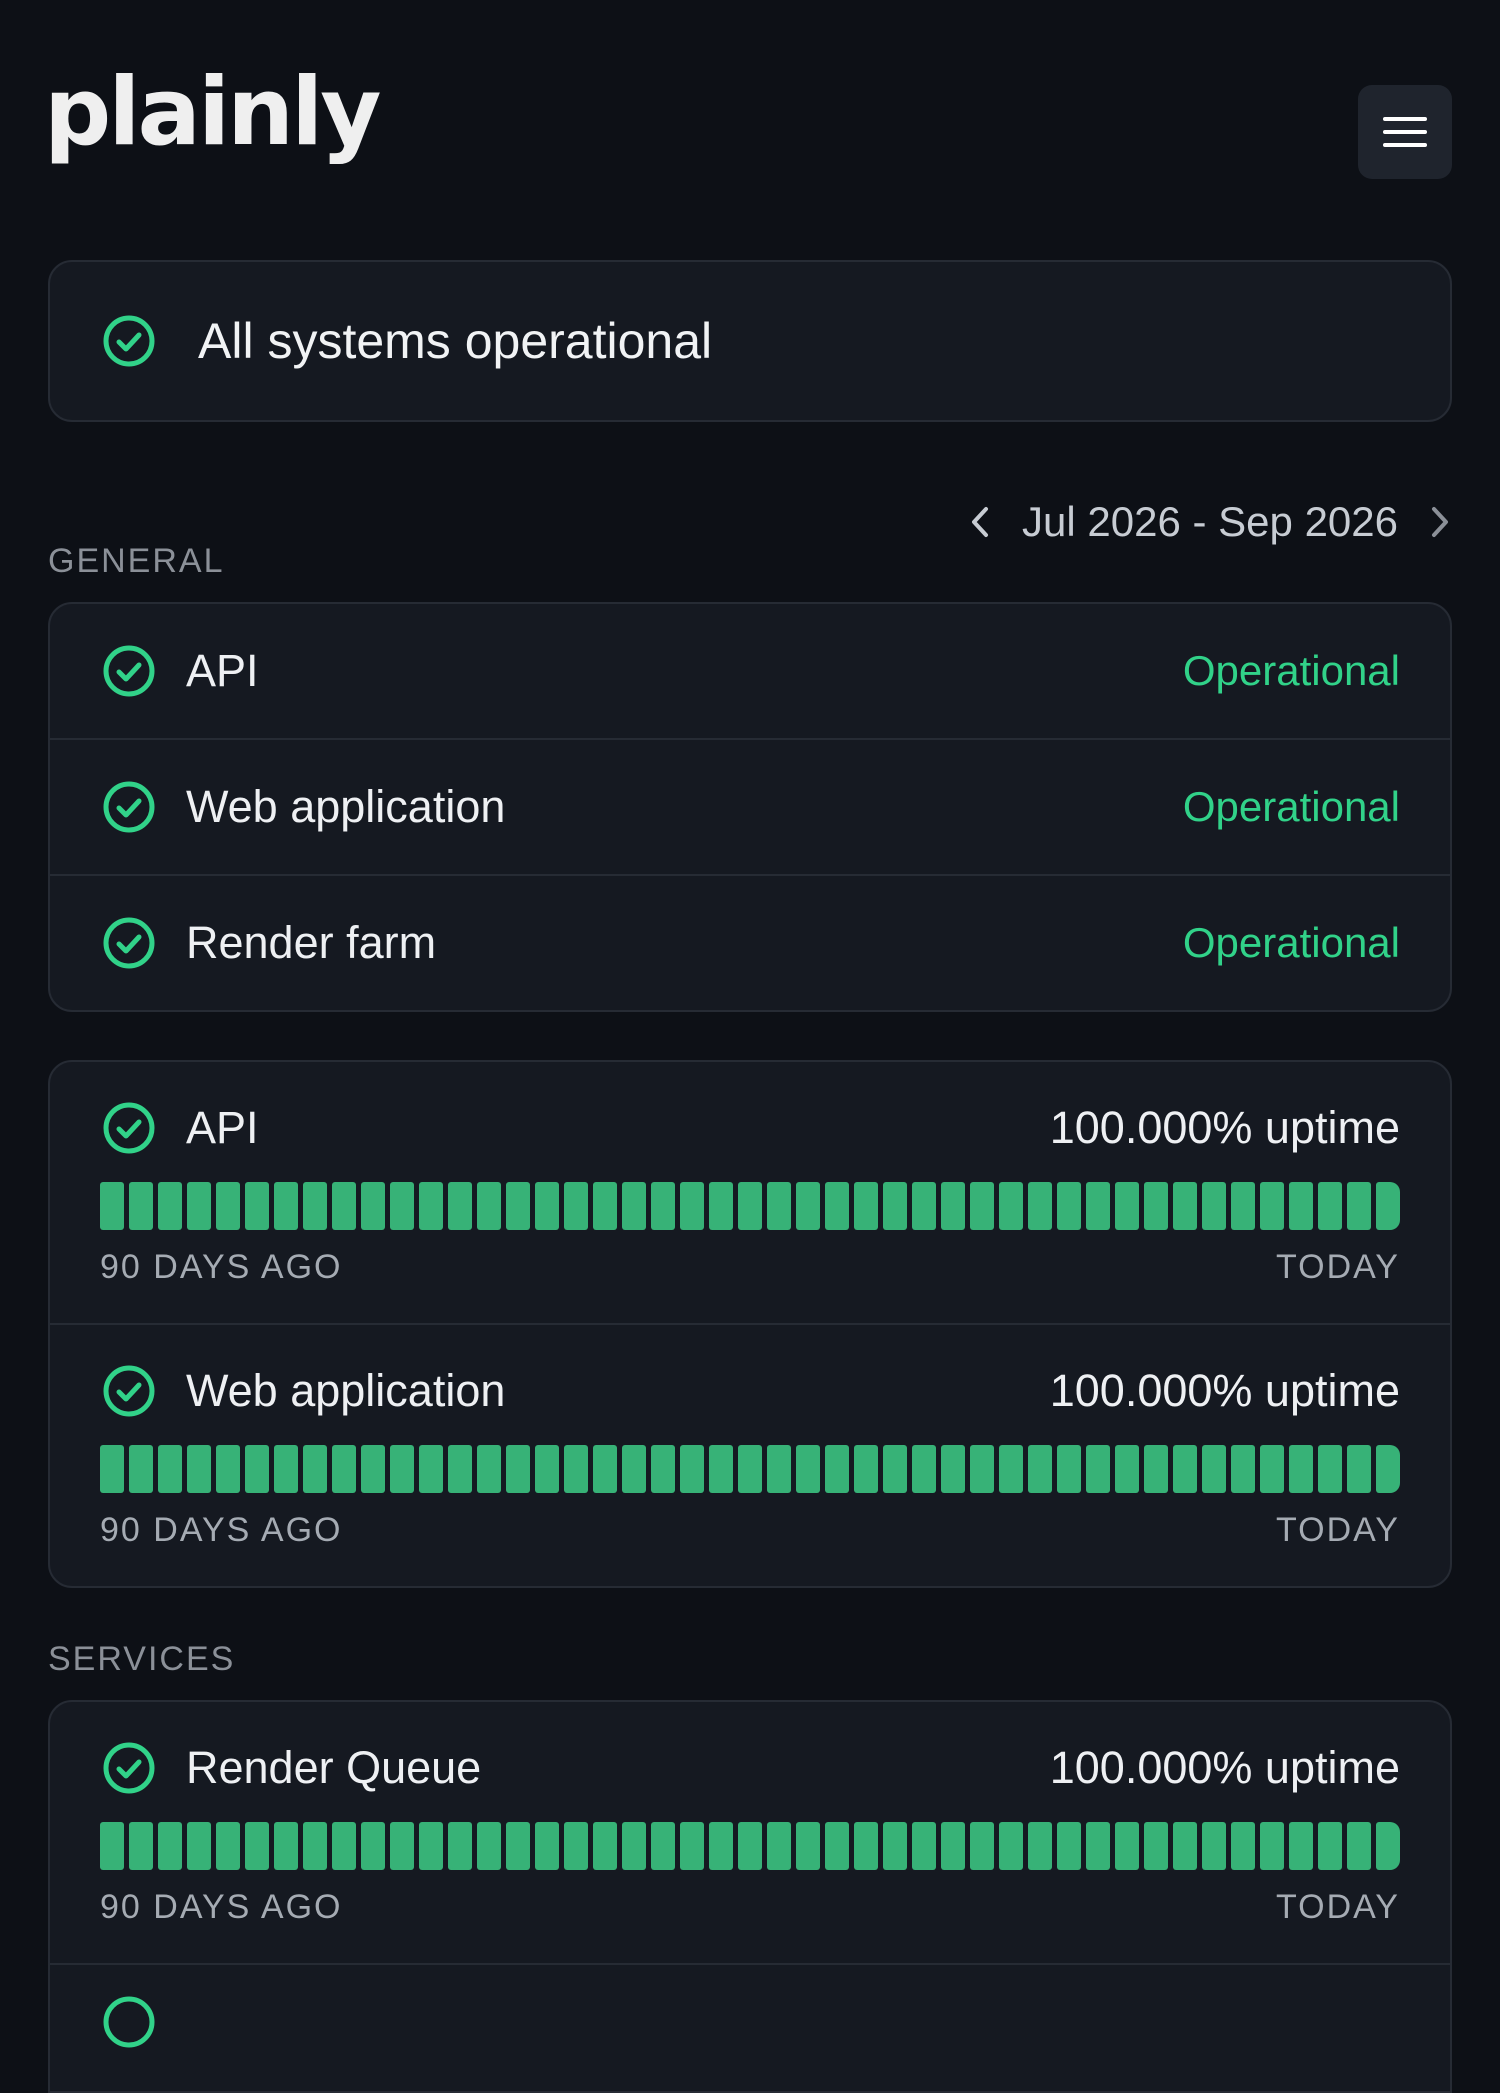 The width and height of the screenshot is (1500, 2093). I want to click on logo: plainly, so click(213, 113).